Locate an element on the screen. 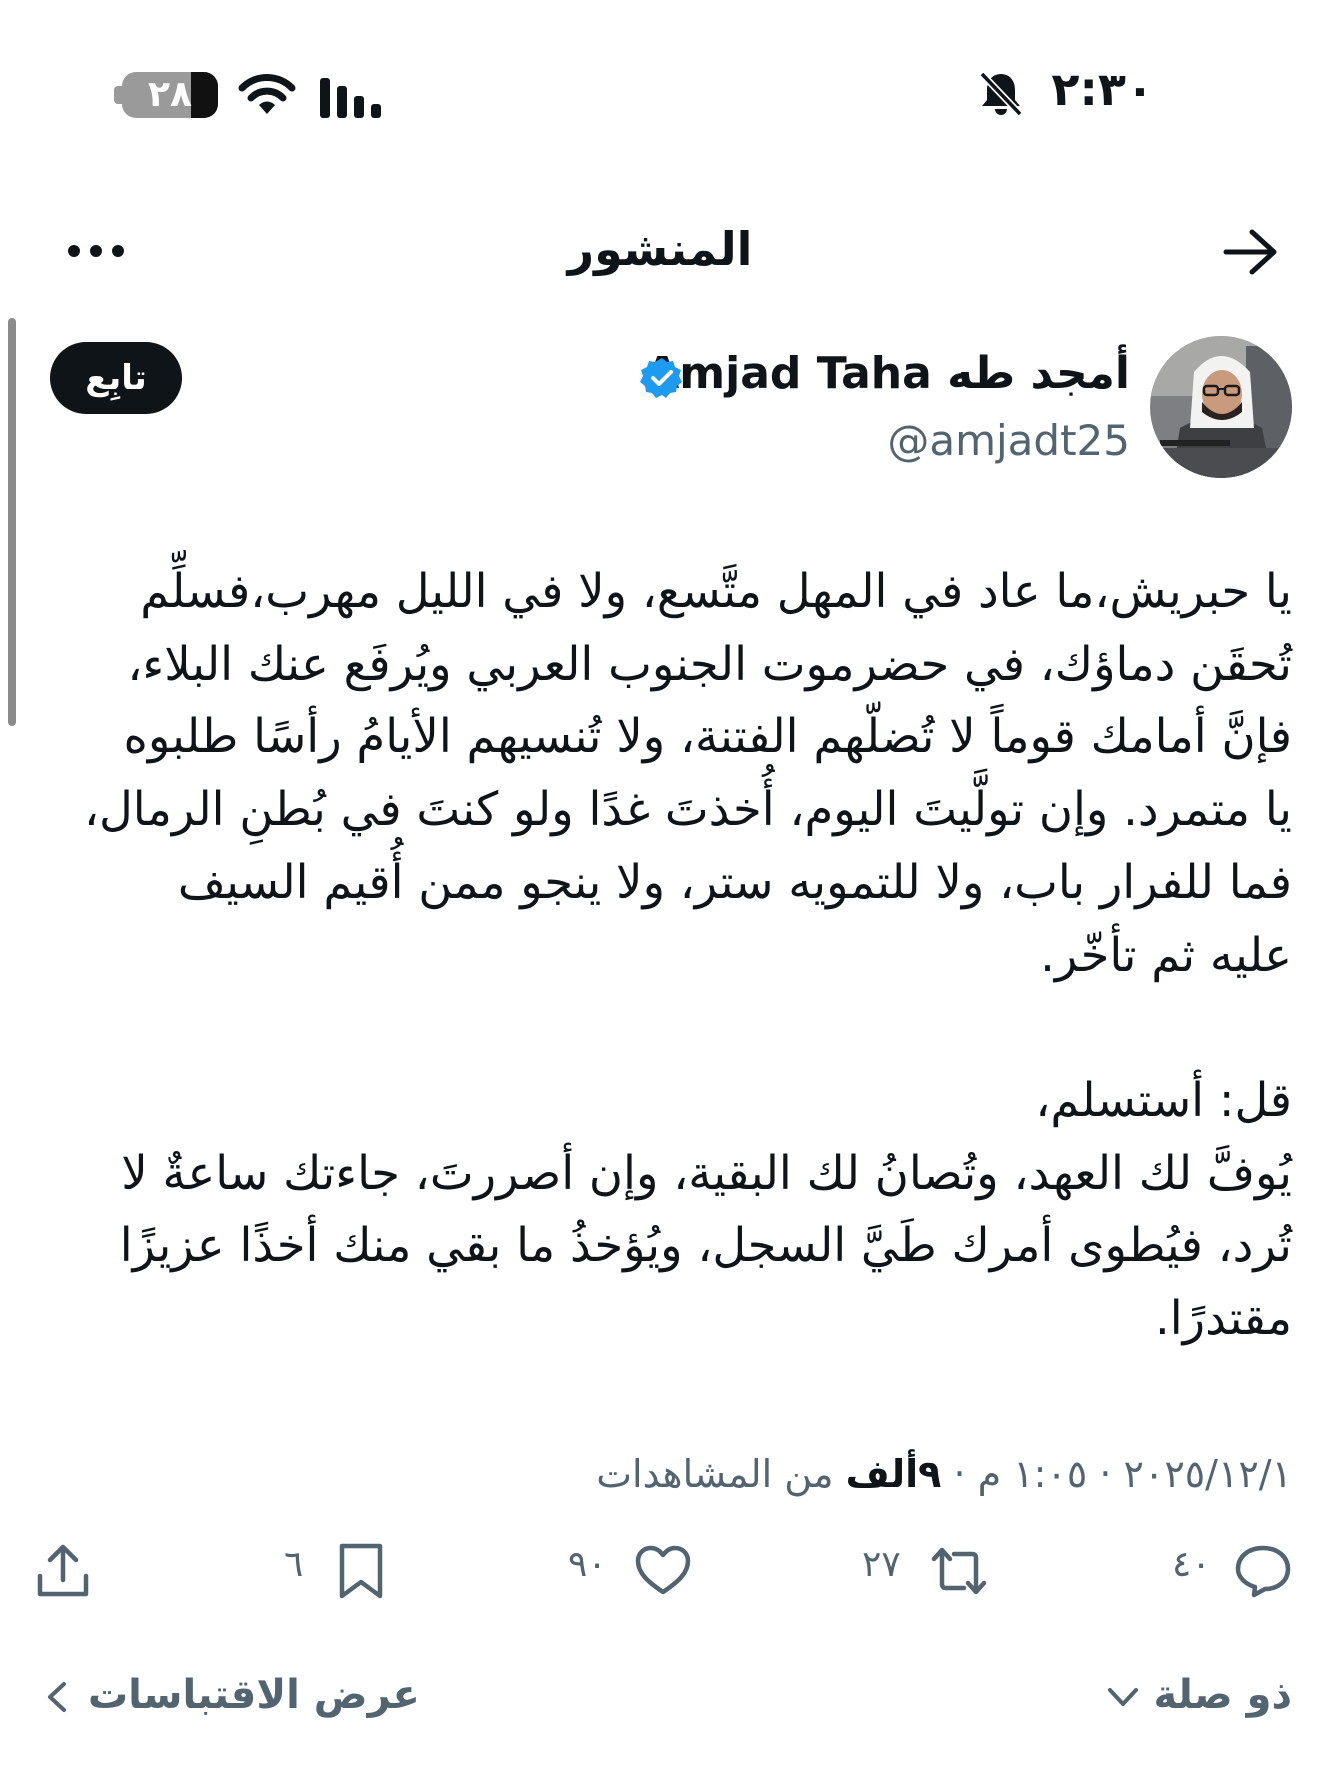 This screenshot has width=1320, height=1781. views-count: ٩ألف is located at coordinates (894, 1474).